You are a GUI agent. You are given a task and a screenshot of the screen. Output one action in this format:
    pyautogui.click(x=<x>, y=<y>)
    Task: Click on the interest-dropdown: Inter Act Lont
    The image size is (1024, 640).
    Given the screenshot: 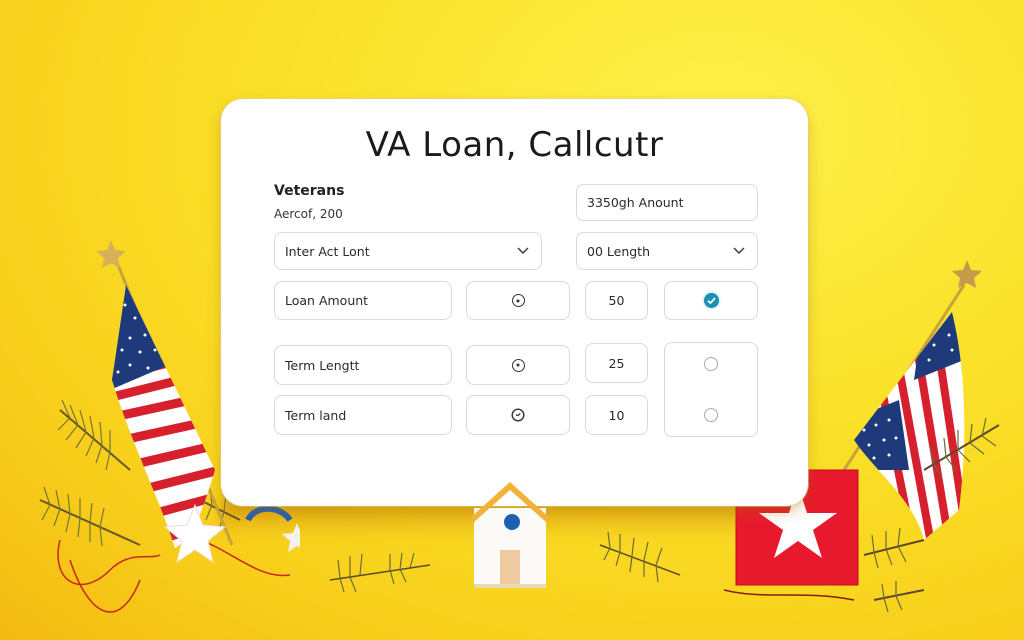 What is the action you would take?
    pyautogui.click(x=408, y=251)
    